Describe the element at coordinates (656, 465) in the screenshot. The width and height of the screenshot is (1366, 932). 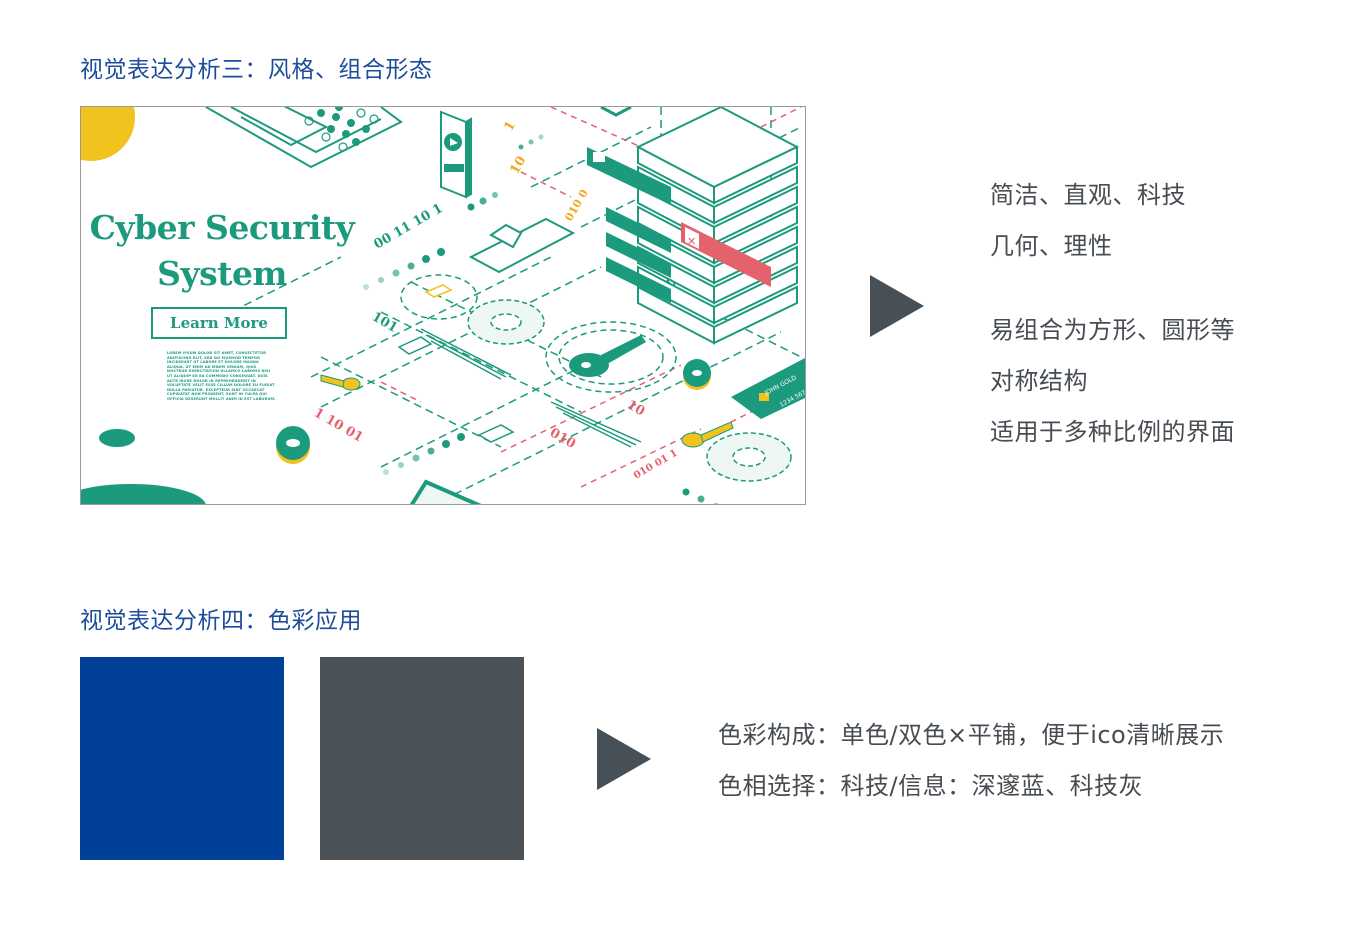
I see `binary-label: 010 01 1` at that location.